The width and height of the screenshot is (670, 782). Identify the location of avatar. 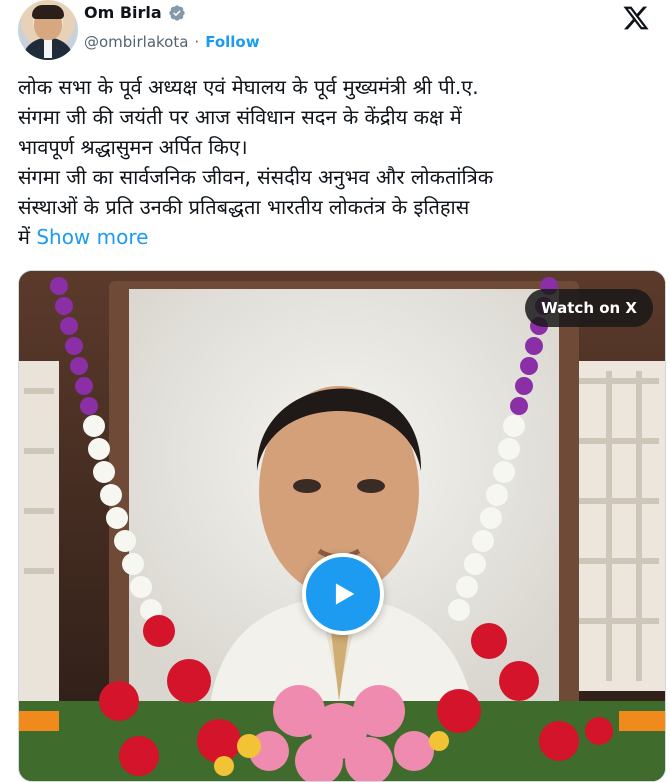
(48, 30).